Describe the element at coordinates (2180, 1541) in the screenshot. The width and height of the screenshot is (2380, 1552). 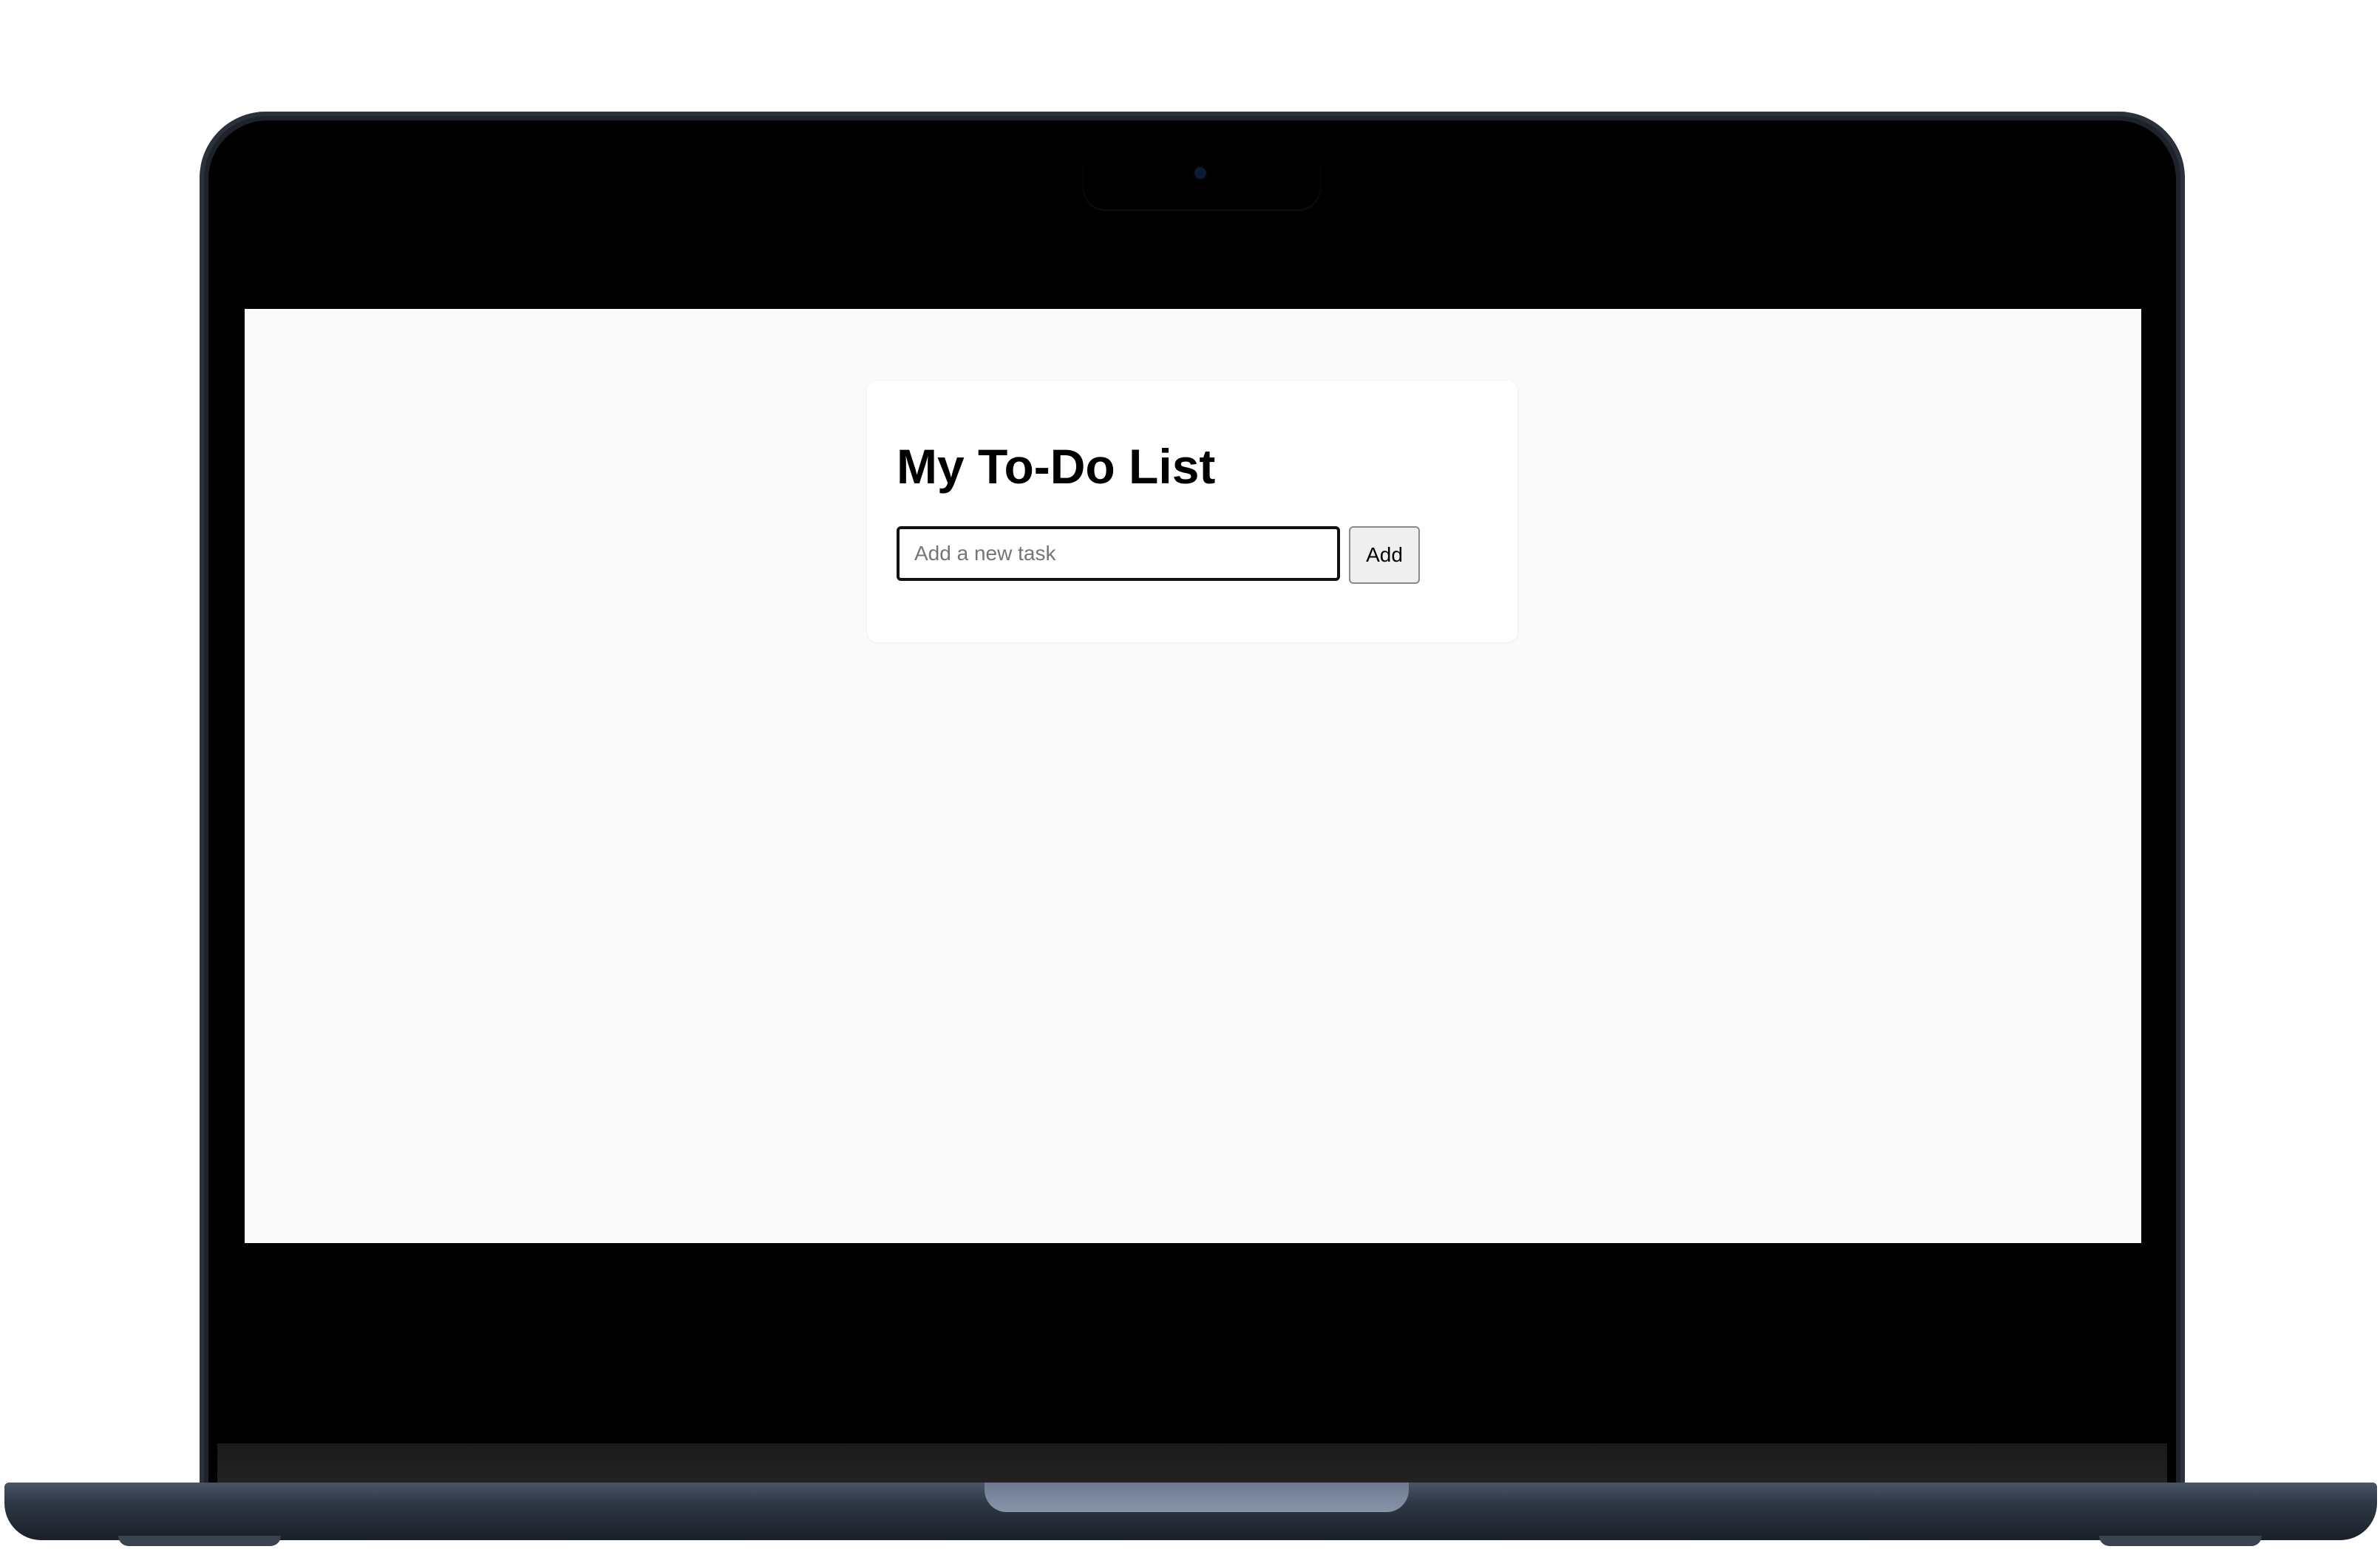
I see `right-foot` at that location.